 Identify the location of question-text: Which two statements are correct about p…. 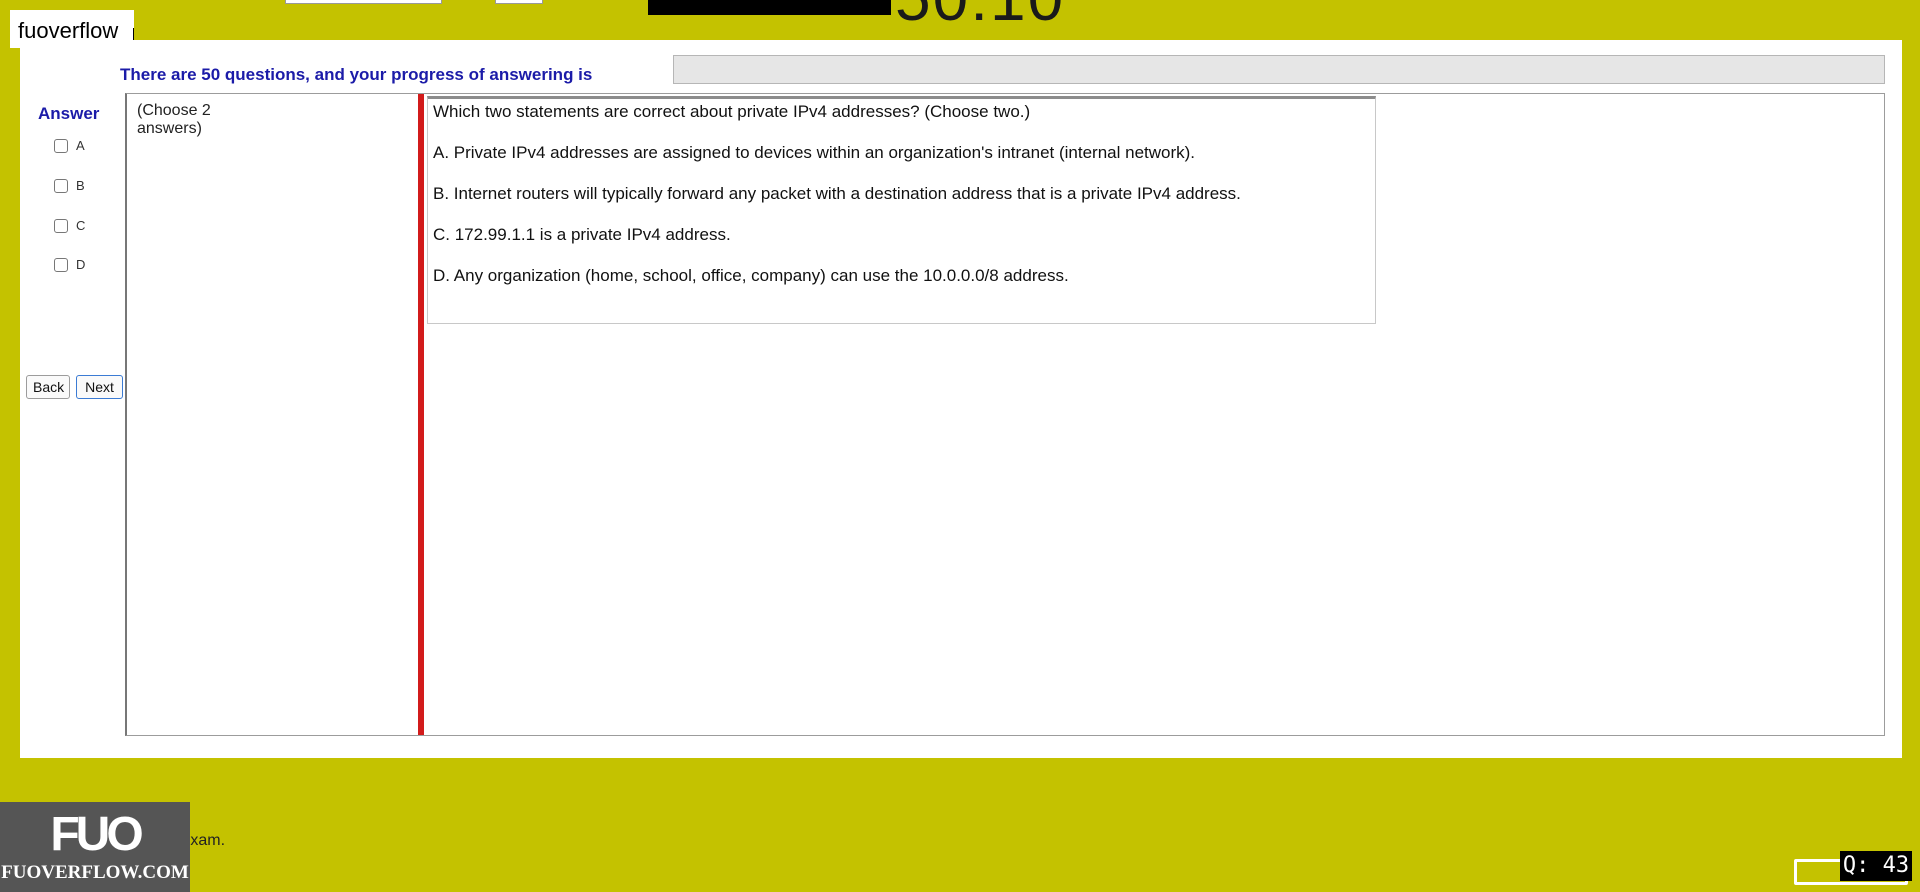
(732, 111).